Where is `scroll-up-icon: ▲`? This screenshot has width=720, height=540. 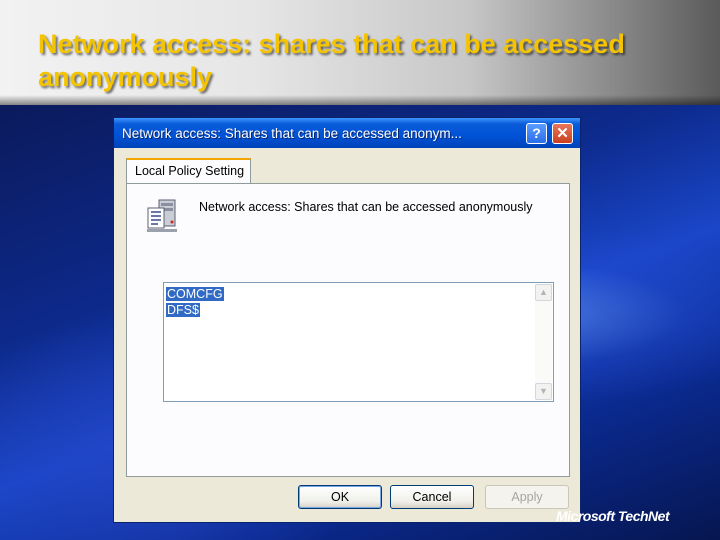
scroll-up-icon: ▲ is located at coordinates (543, 292).